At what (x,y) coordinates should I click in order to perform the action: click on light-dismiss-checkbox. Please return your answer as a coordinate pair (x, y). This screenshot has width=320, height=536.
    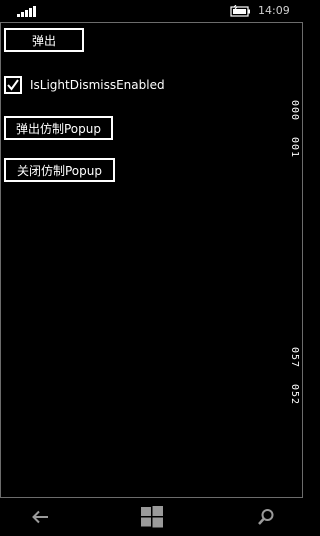
    Looking at the image, I should click on (13, 85).